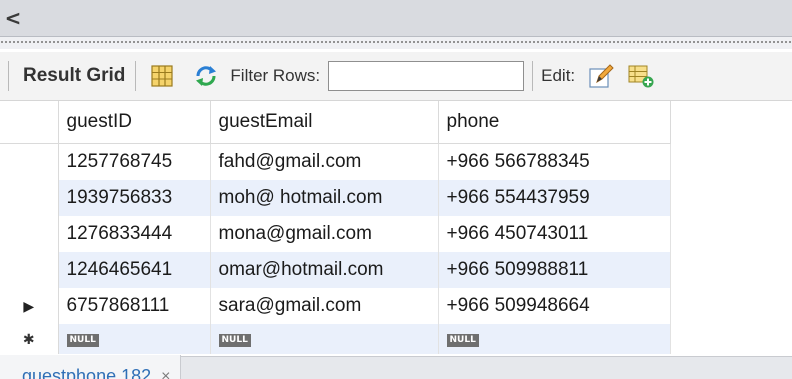 The height and width of the screenshot is (379, 792). Describe the element at coordinates (134, 306) in the screenshot. I see `guestid-cell: 6757868111` at that location.